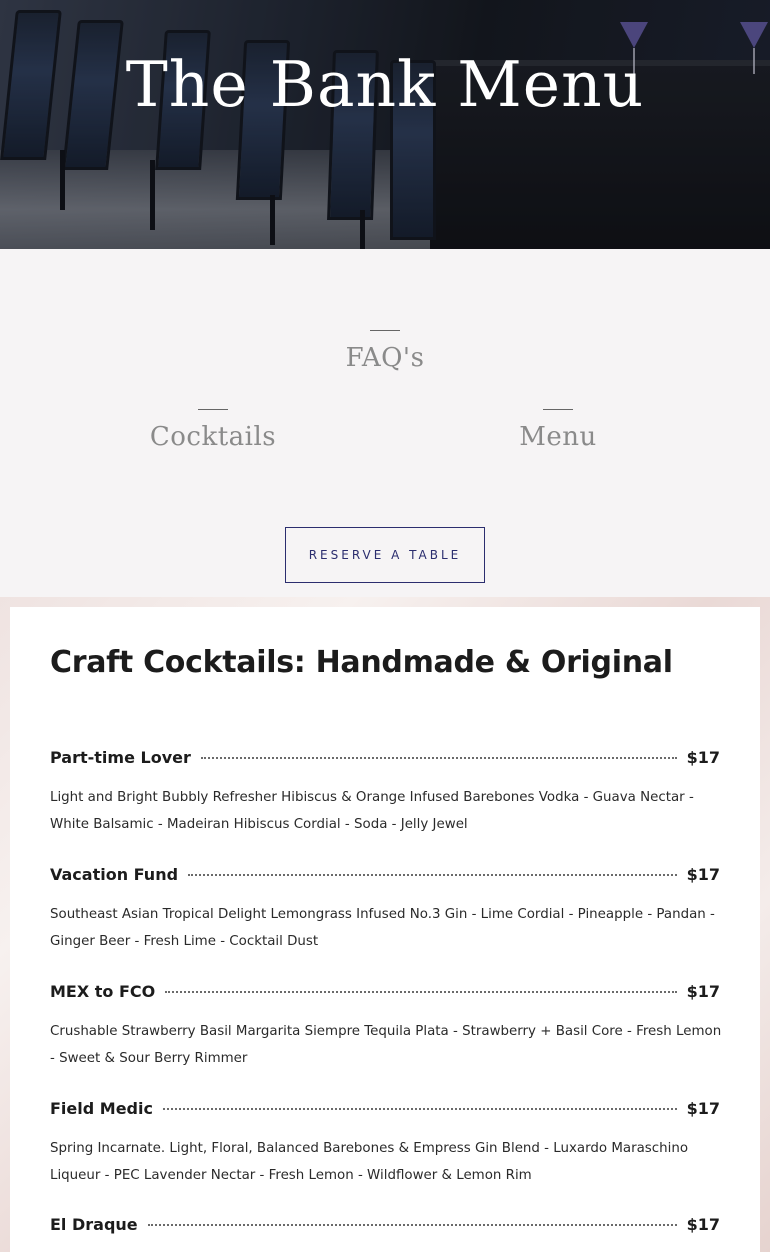 The image size is (770, 1252). I want to click on page-title: The Bank Menu, so click(385, 84).